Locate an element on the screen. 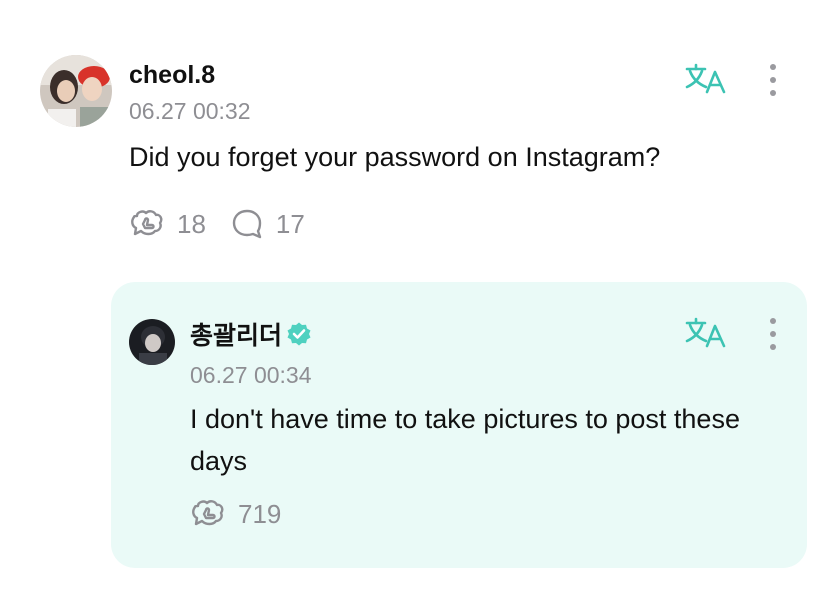 The height and width of the screenshot is (608, 828). post-author: cheol.8 is located at coordinates (172, 75).